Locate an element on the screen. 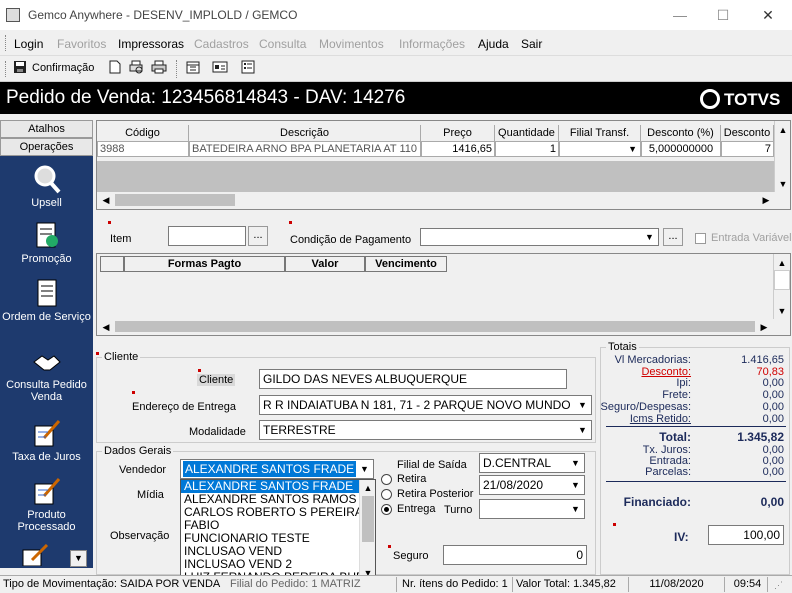  data-entrega-select: 21/08/2020 ▼ is located at coordinates (532, 485).